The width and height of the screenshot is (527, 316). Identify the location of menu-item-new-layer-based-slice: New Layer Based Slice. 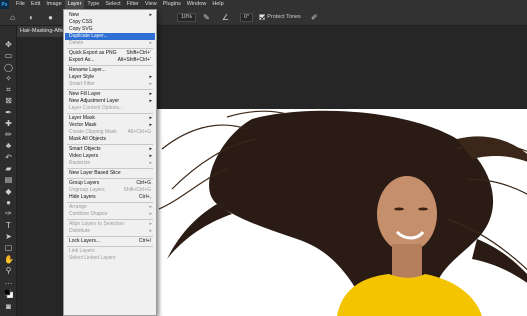
(110, 173).